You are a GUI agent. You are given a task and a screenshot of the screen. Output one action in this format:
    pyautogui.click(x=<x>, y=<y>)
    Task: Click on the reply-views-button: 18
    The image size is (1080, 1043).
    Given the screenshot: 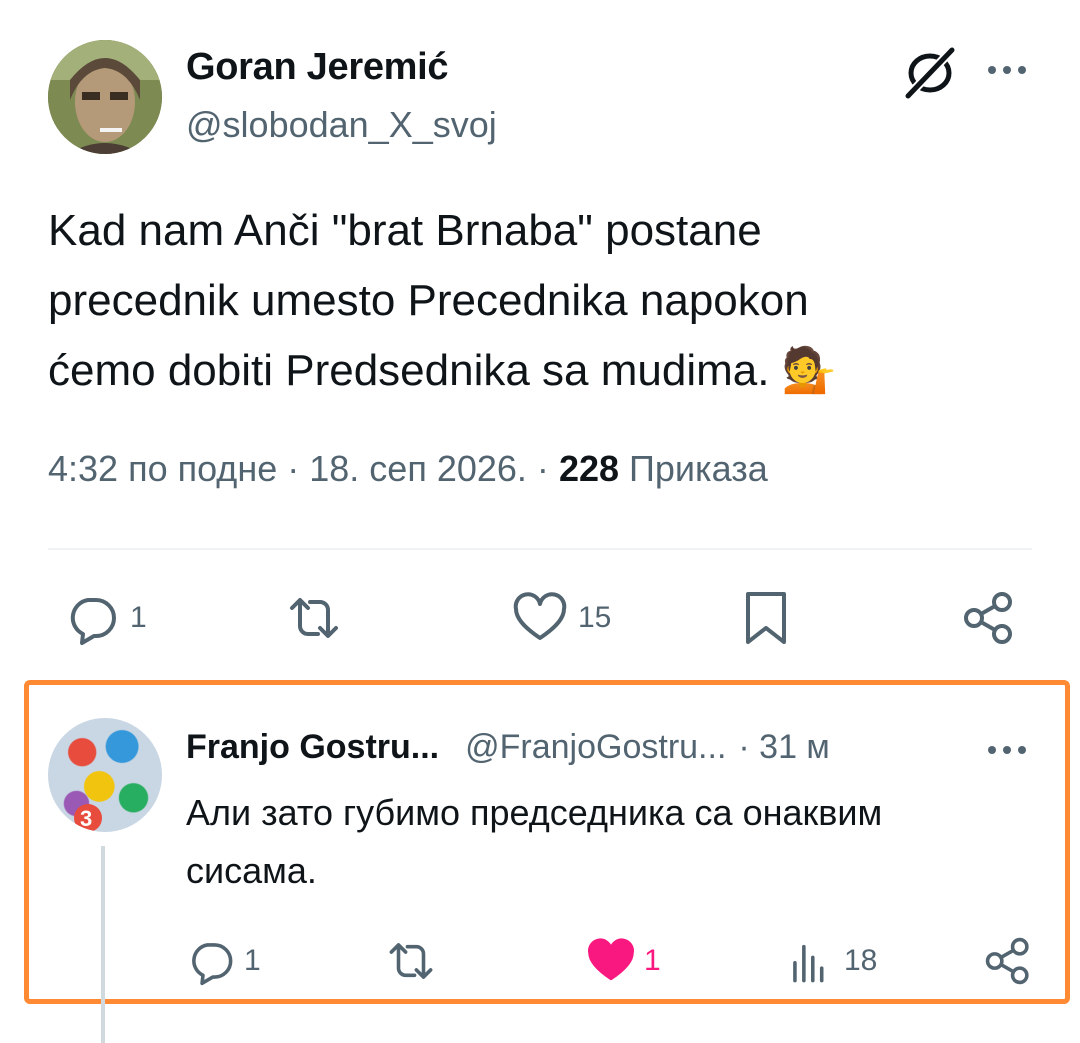 What is the action you would take?
    pyautogui.click(x=831, y=961)
    